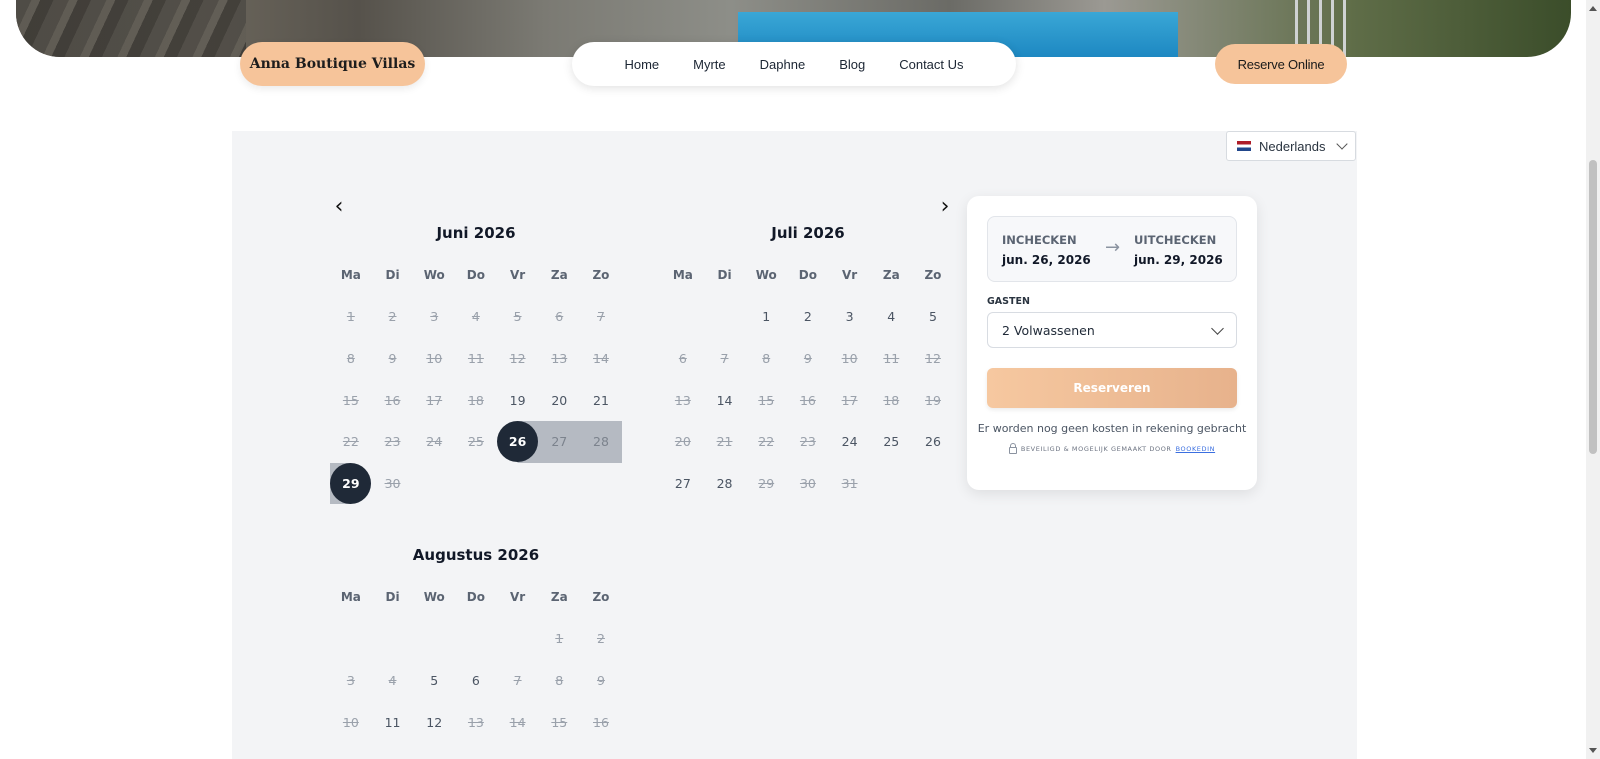  I want to click on calendar-day: 9, so click(392, 359).